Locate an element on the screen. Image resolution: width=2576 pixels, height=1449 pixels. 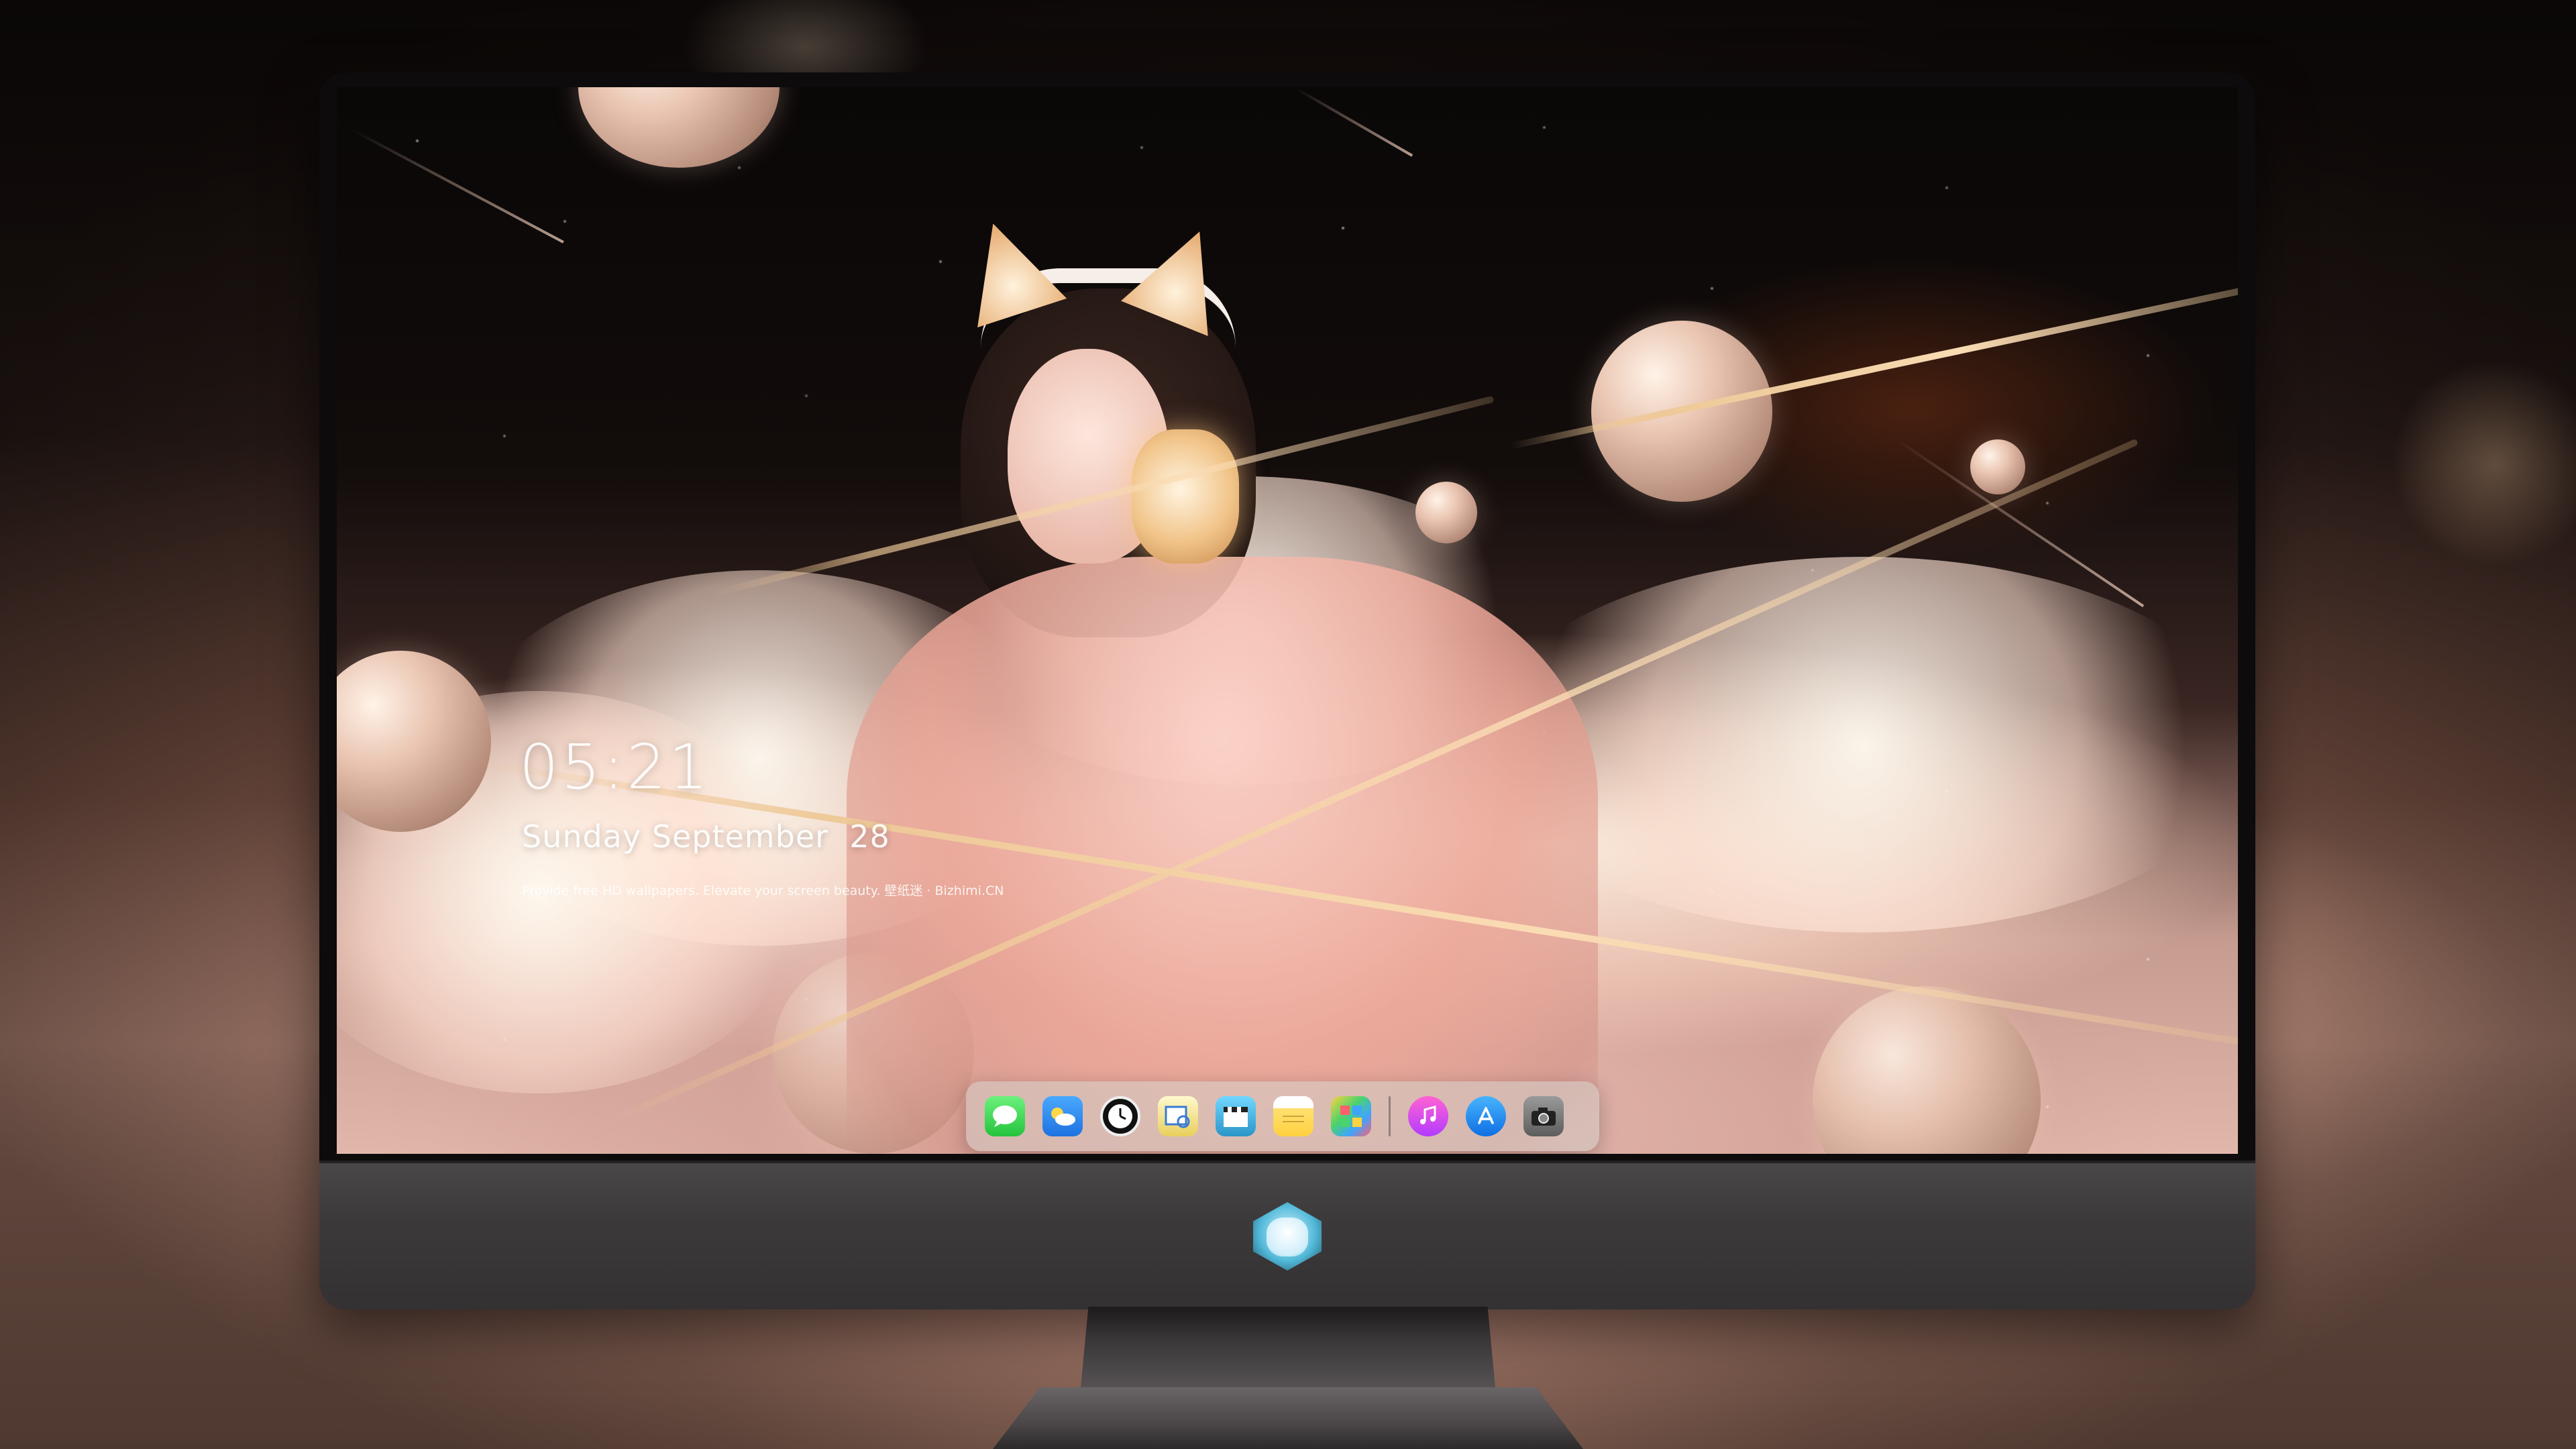
clapperboard-icon is located at coordinates (1236, 1116).